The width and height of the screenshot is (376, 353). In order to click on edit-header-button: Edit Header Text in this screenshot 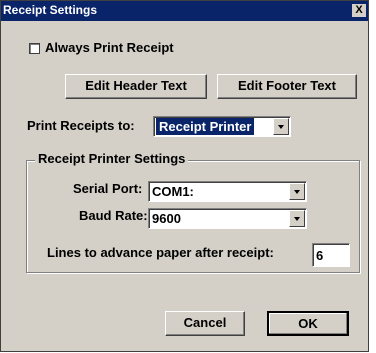, I will do `click(136, 86)`.